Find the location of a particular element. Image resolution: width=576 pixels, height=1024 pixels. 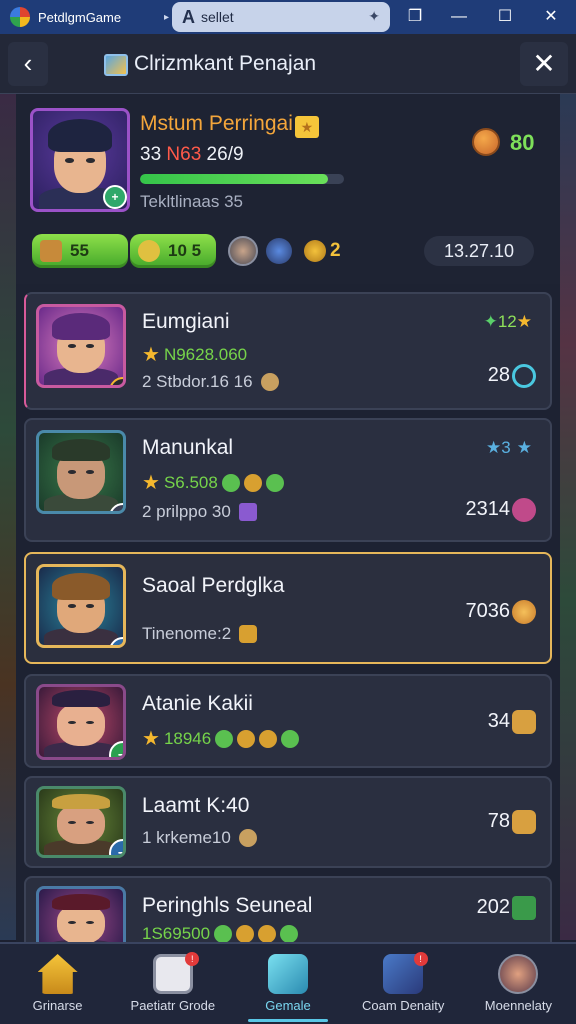

profile-name: Mstum Perringai ★ is located at coordinates (229, 125).